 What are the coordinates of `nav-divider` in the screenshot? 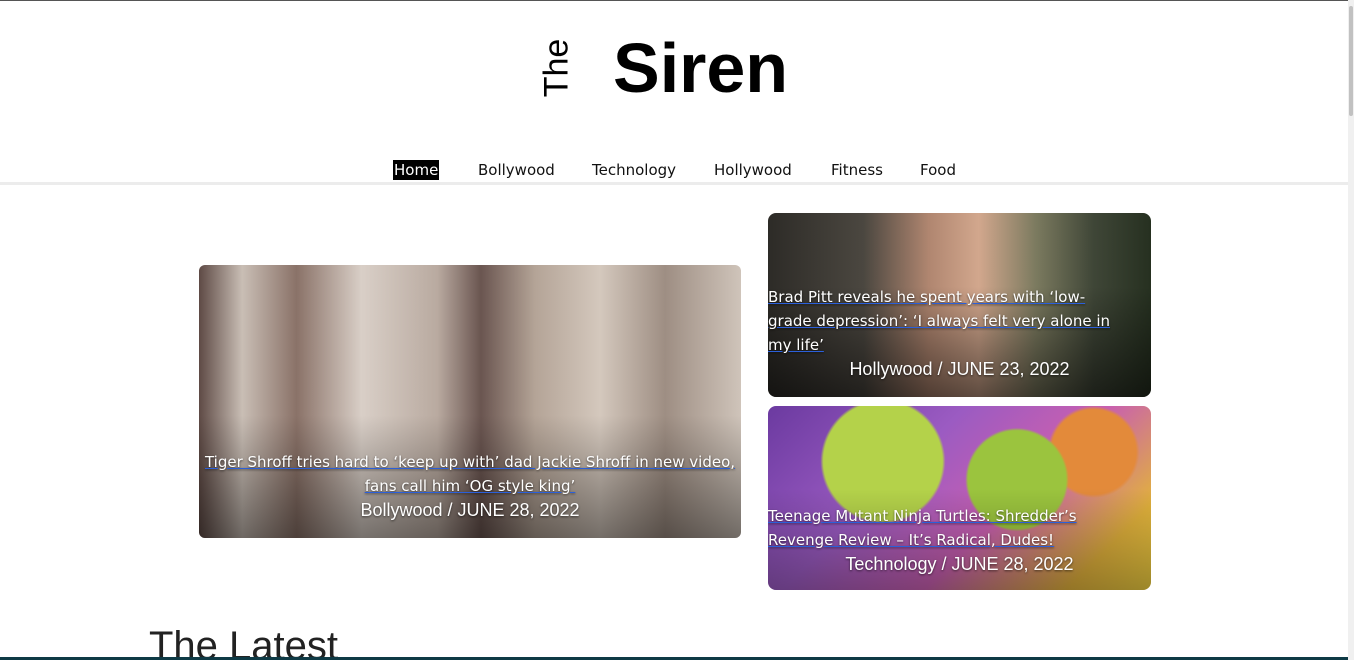 It's located at (674, 183).